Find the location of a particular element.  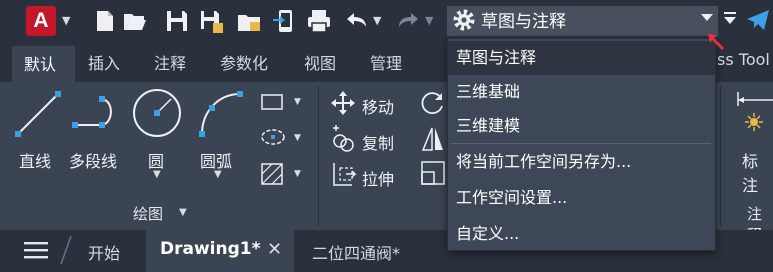

scale-icon is located at coordinates (433, 173).